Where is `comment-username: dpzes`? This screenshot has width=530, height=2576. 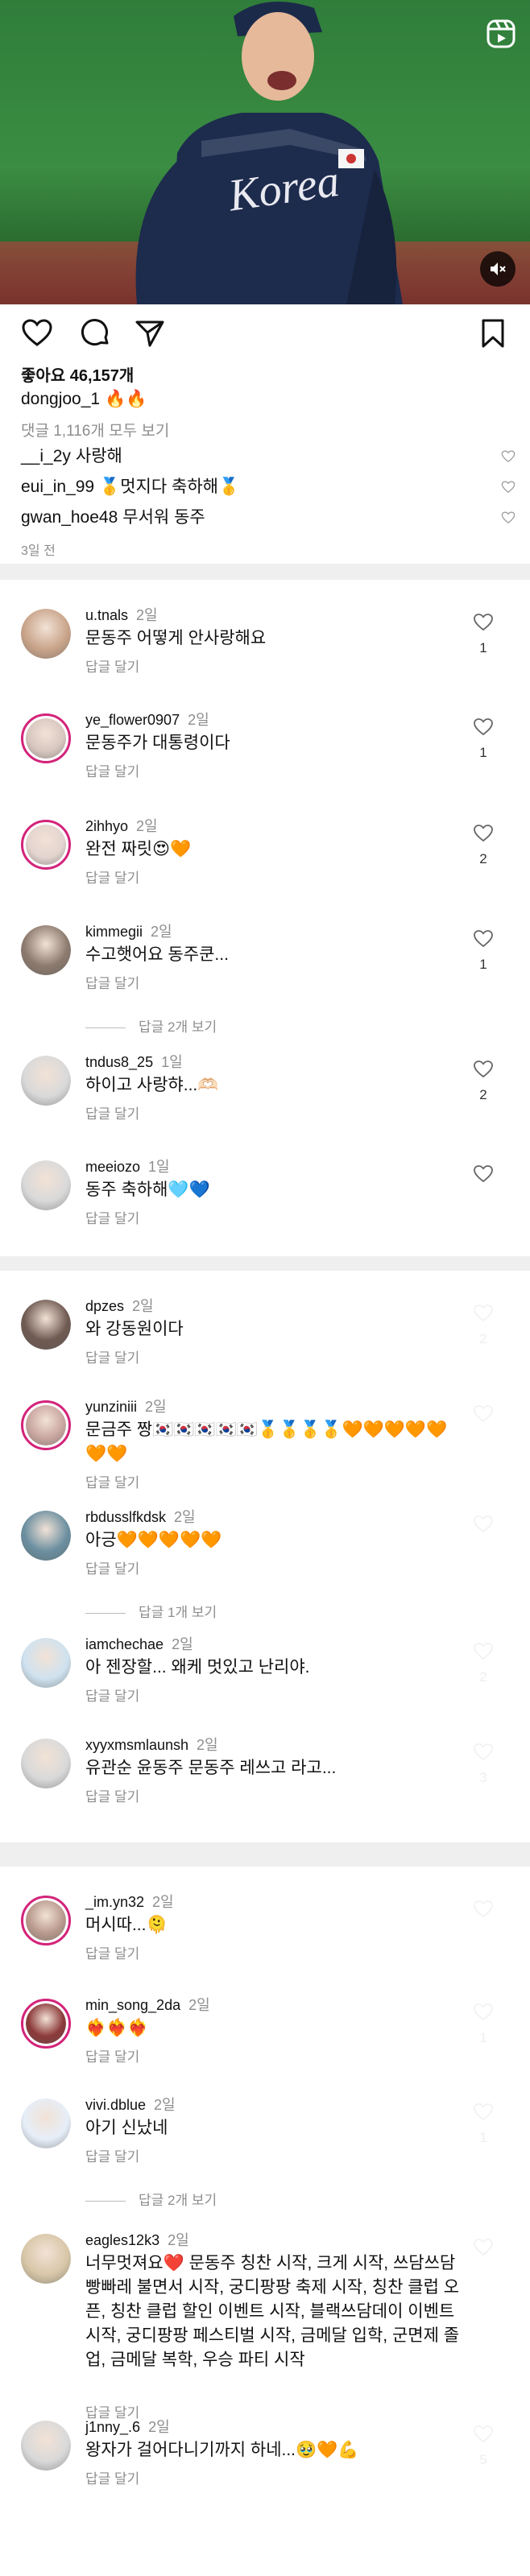
comment-username: dpzes is located at coordinates (104, 1306).